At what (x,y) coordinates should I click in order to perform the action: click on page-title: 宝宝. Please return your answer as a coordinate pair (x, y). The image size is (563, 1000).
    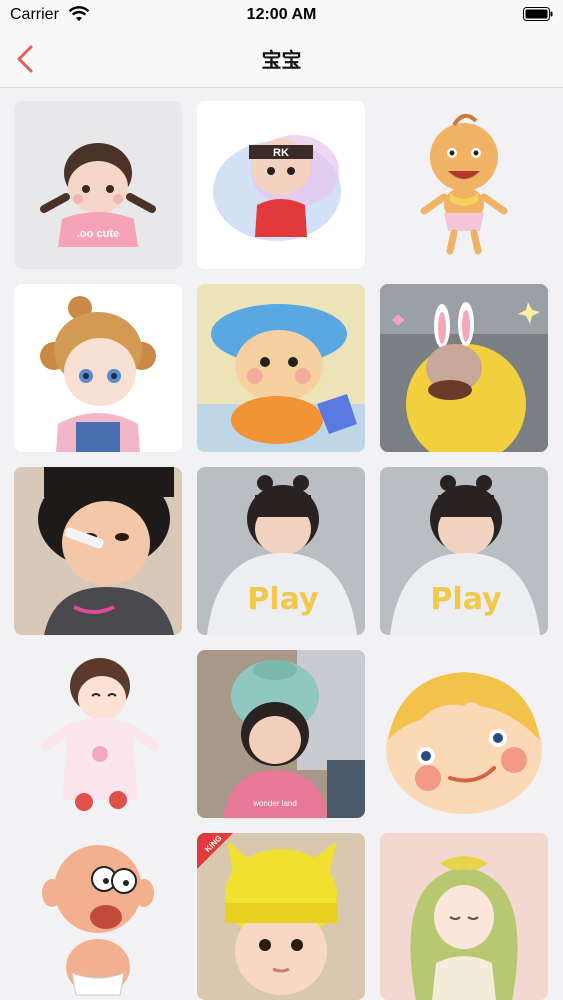
    Looking at the image, I should click on (281, 61).